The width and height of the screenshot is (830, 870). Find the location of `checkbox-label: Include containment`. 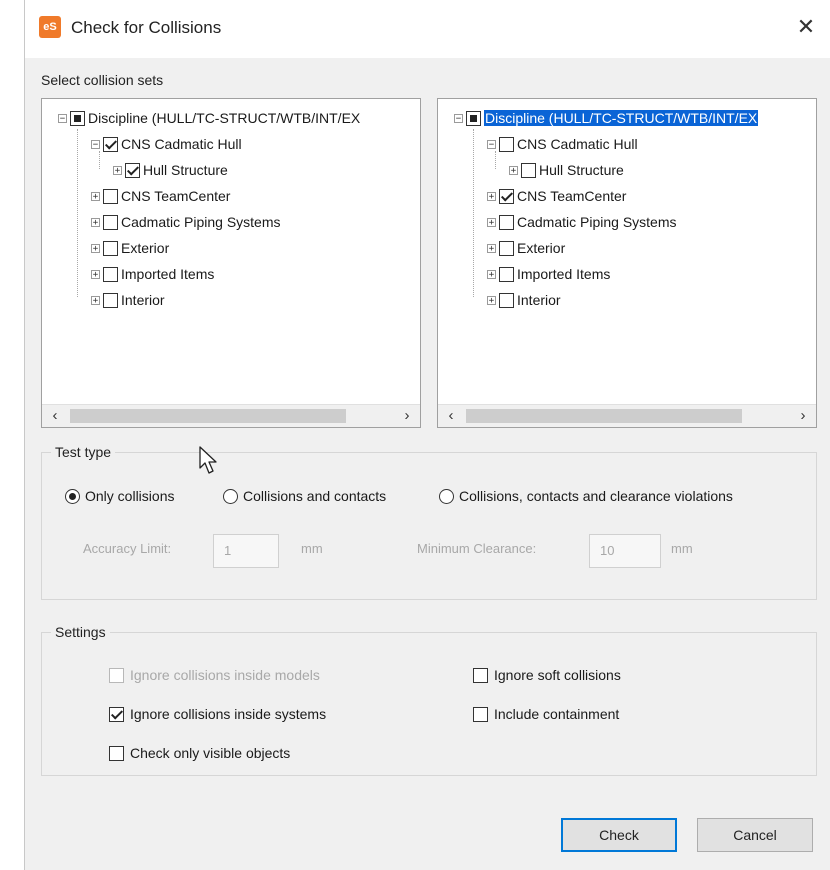

checkbox-label: Include containment is located at coordinates (557, 714).